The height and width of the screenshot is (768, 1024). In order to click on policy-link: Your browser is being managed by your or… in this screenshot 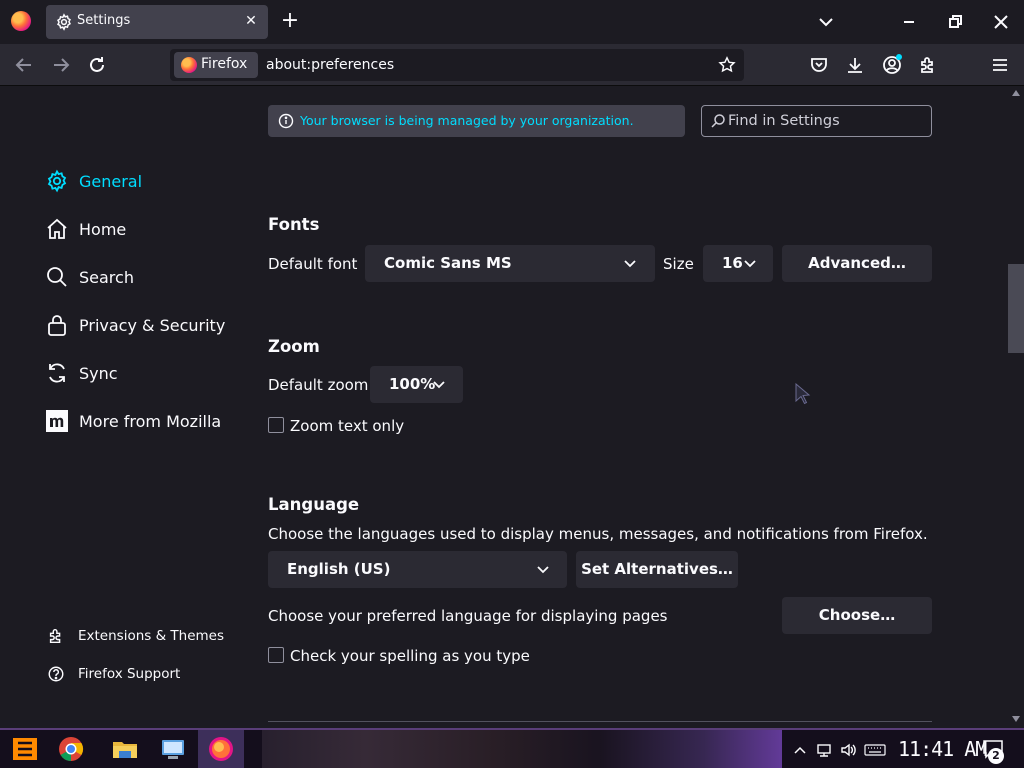, I will do `click(467, 120)`.